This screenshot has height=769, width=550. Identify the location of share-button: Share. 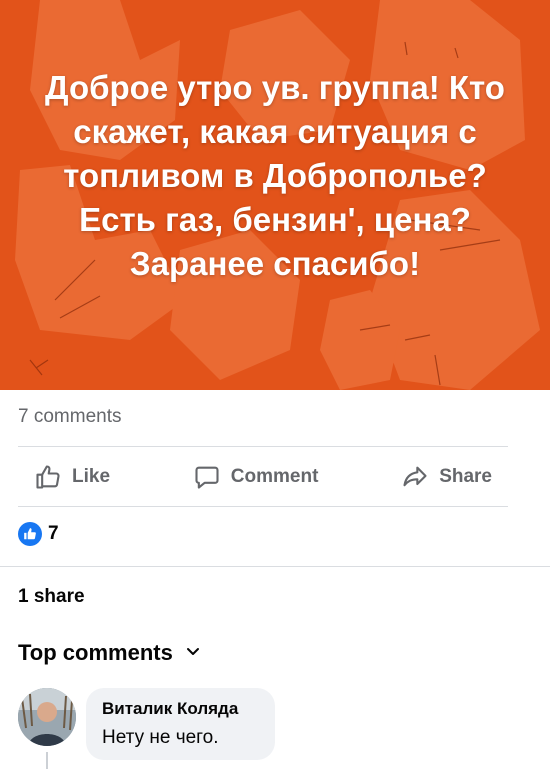
(446, 477).